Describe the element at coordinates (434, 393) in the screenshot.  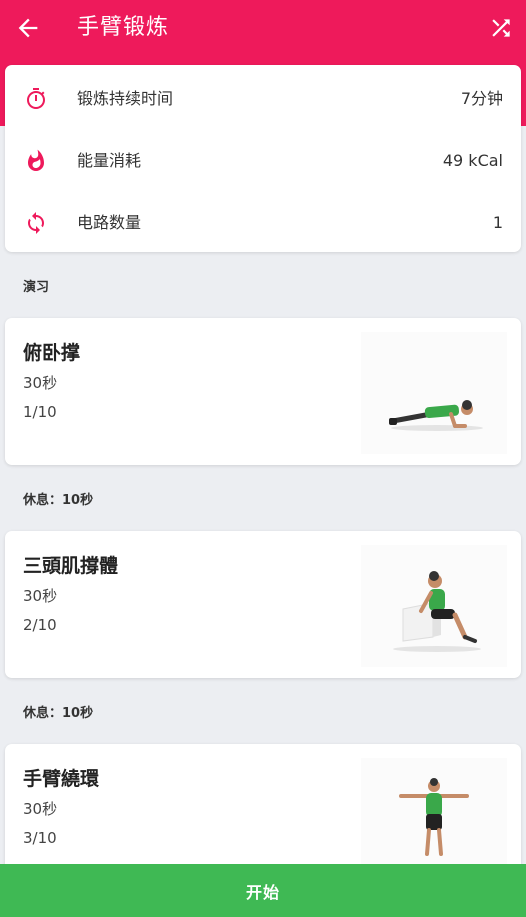
I see `pushup-illustration` at that location.